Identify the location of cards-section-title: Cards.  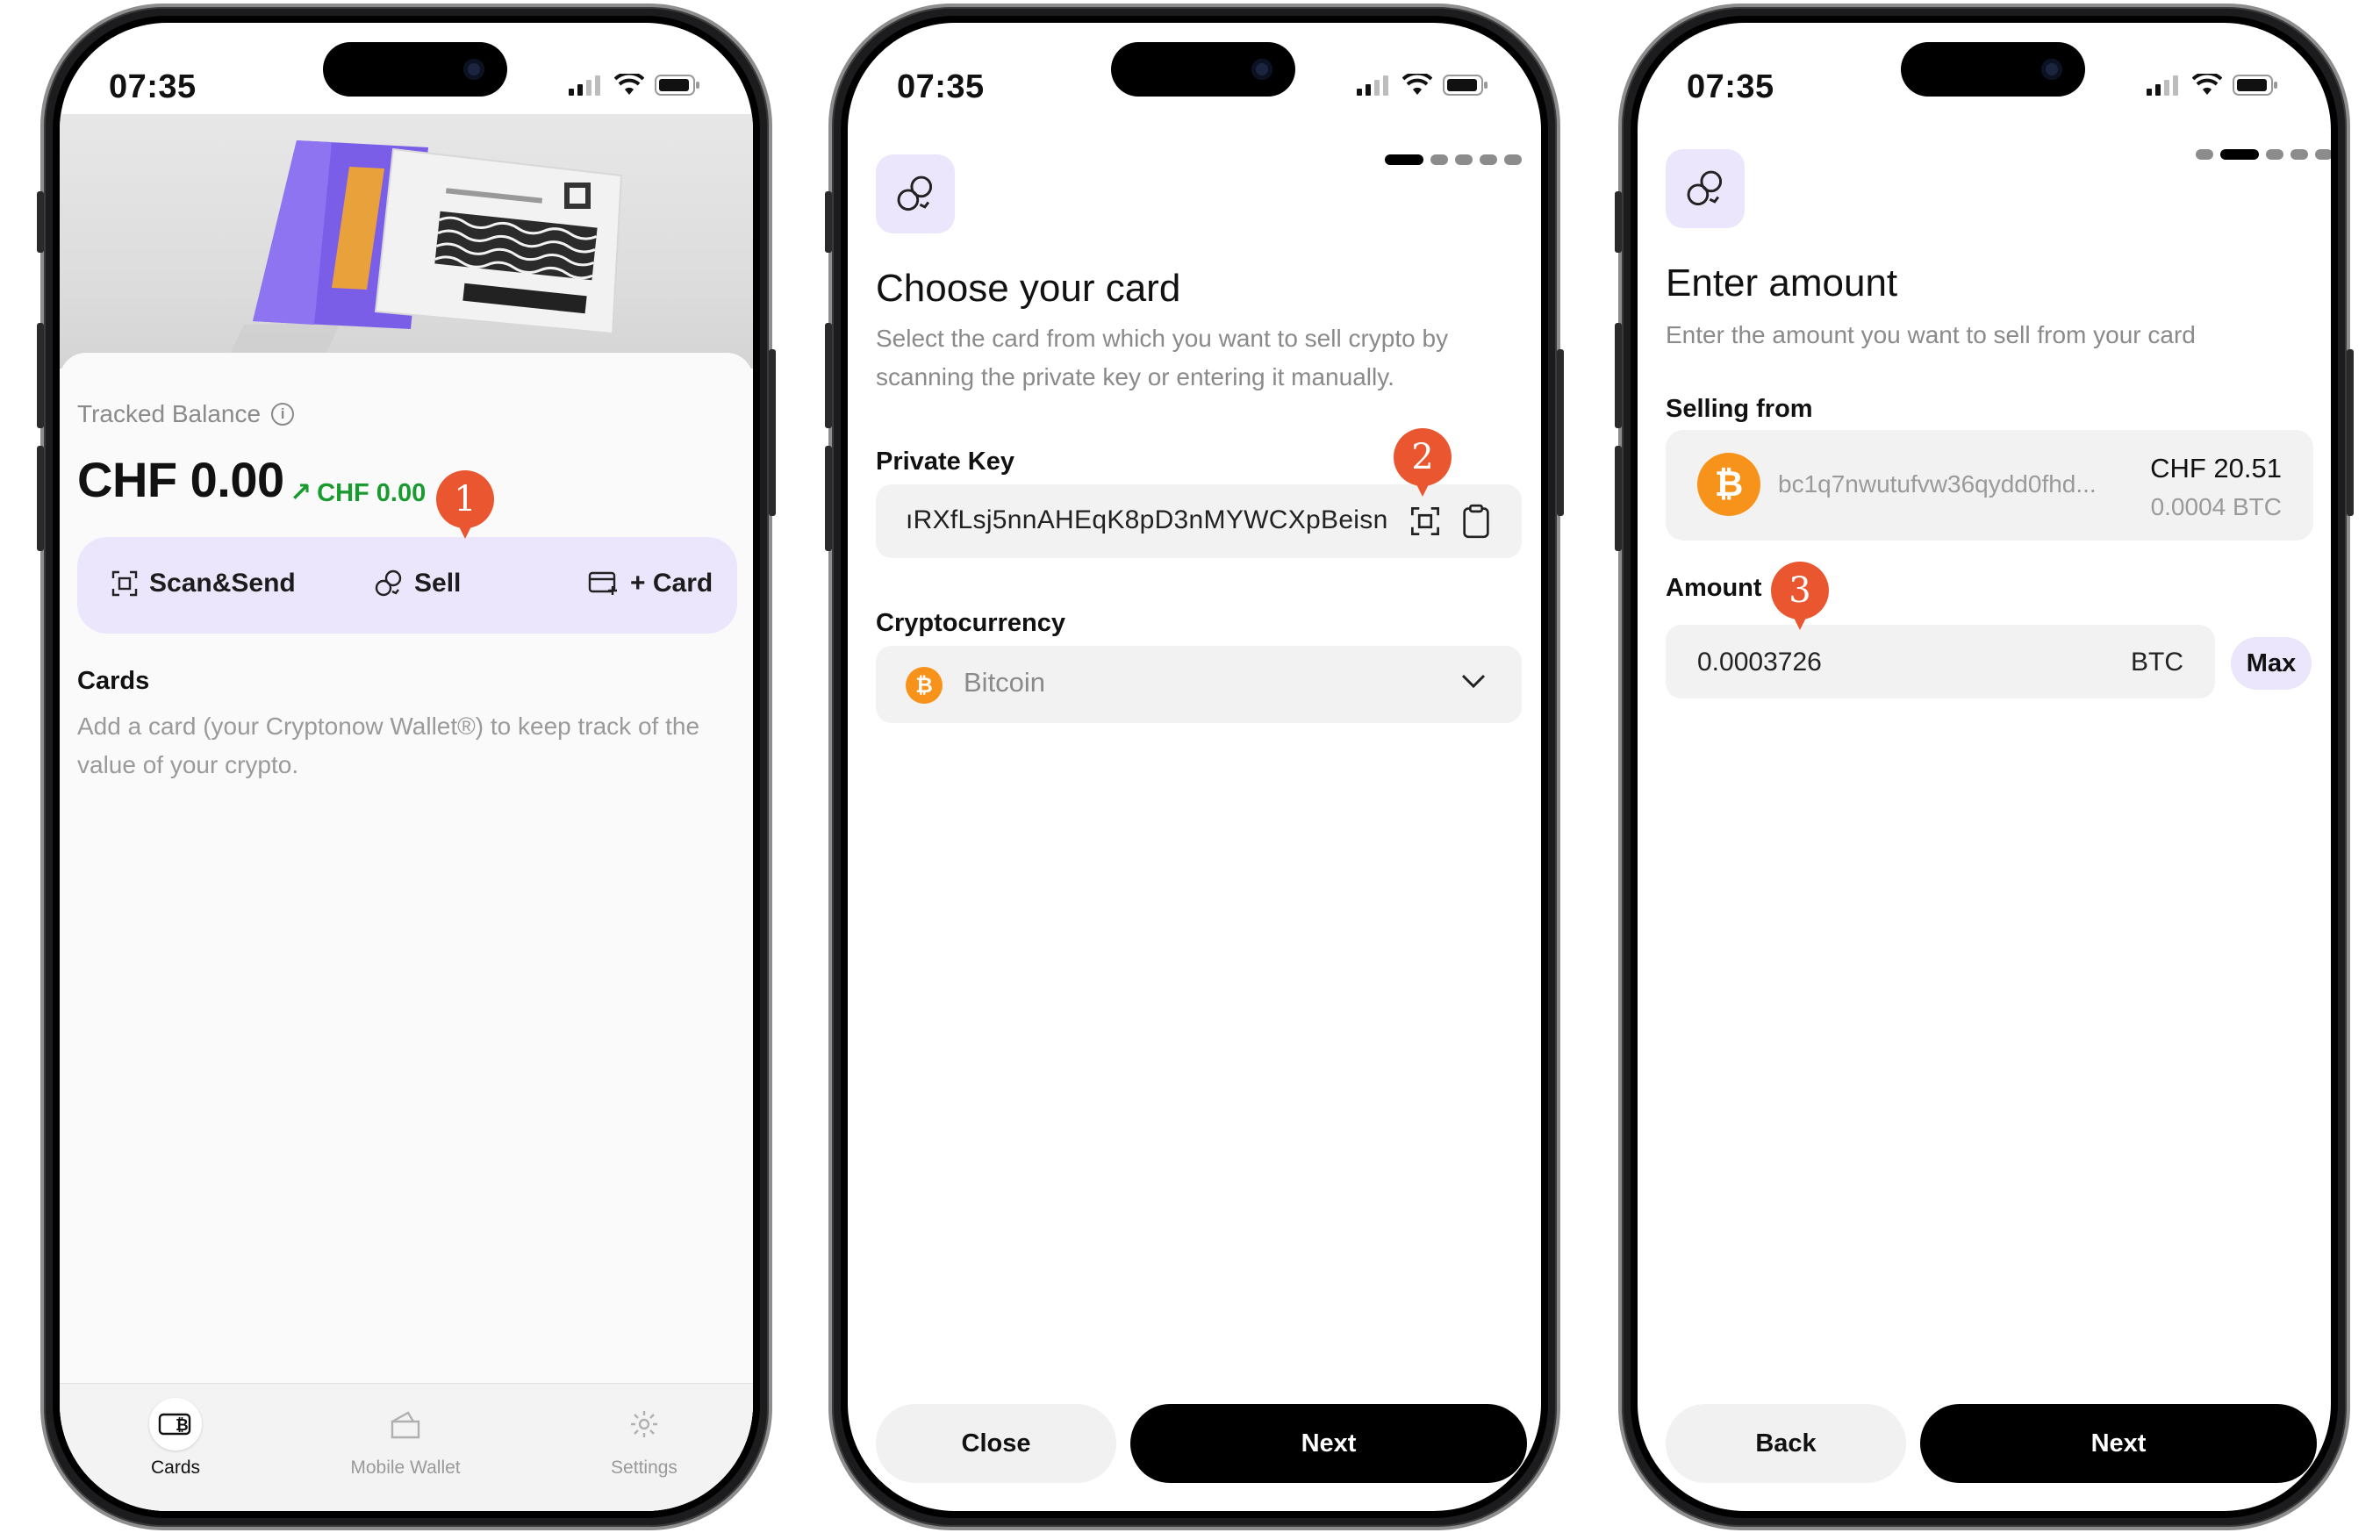
(113, 681).